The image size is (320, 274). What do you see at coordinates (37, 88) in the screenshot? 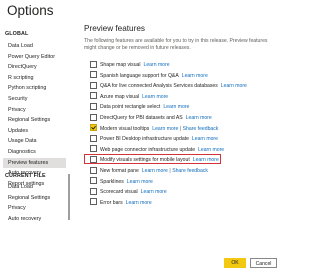
I see `sidebar-item-python-scripting: Python scripting` at bounding box center [37, 88].